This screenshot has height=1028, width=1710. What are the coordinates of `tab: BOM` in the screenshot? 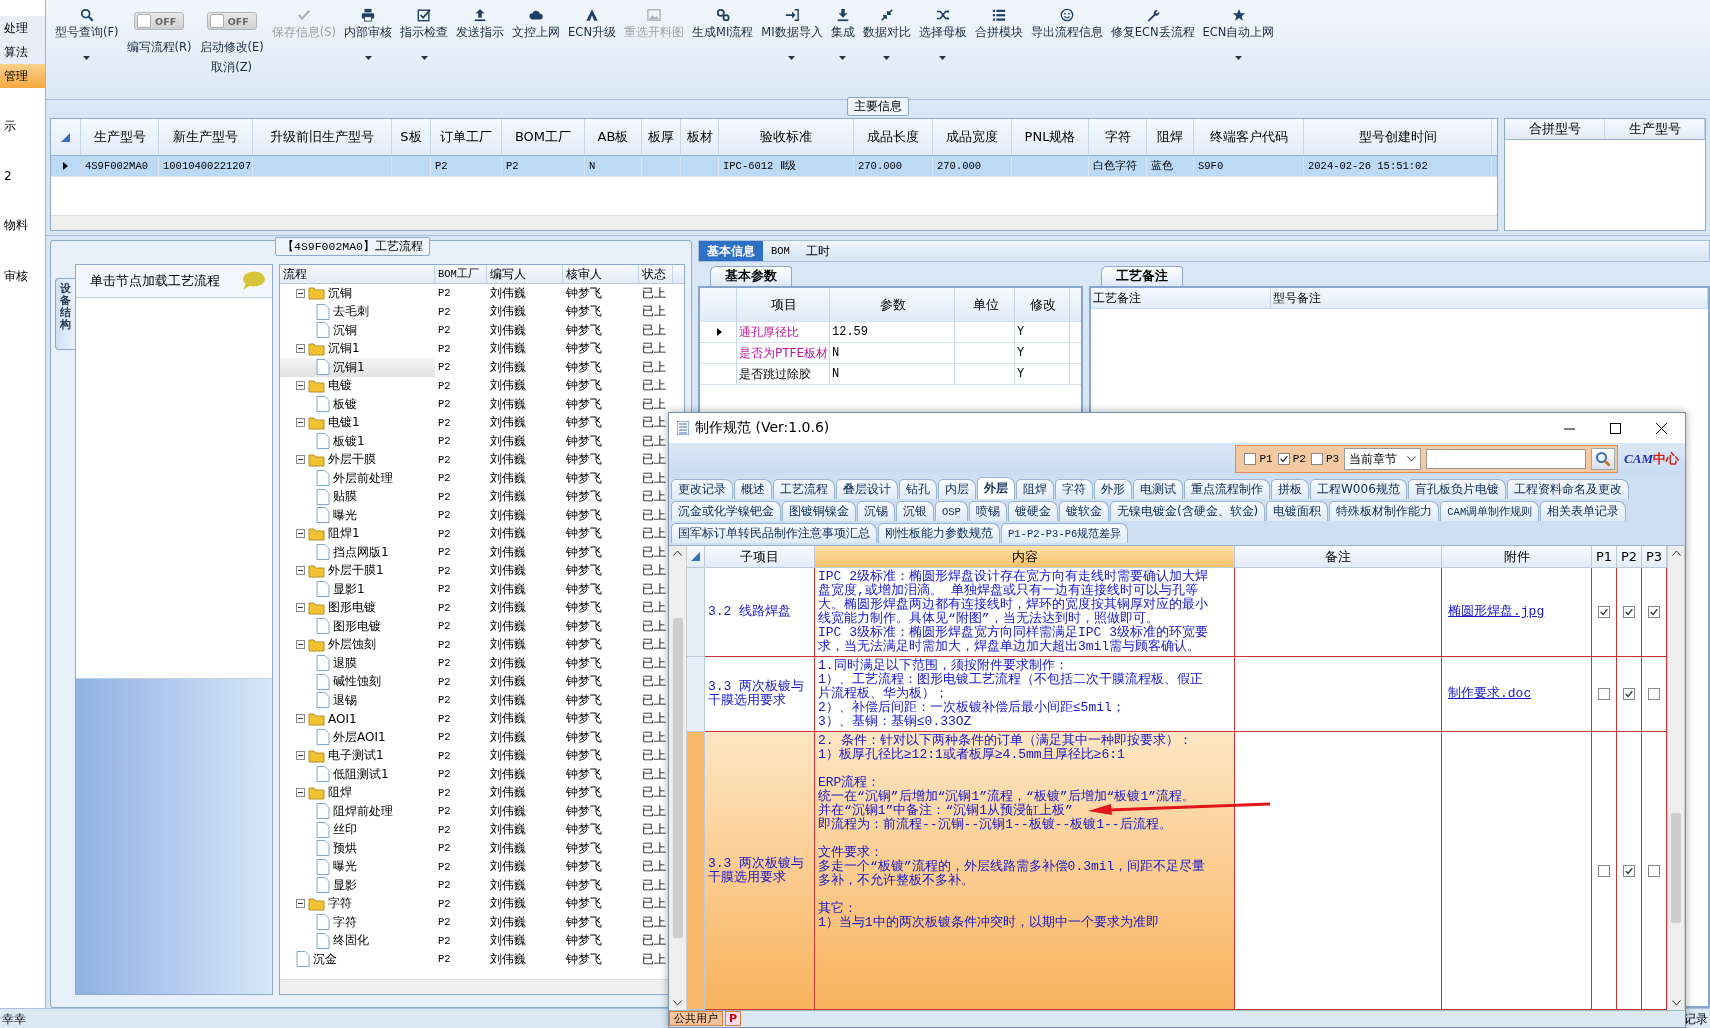 It's located at (780, 251).